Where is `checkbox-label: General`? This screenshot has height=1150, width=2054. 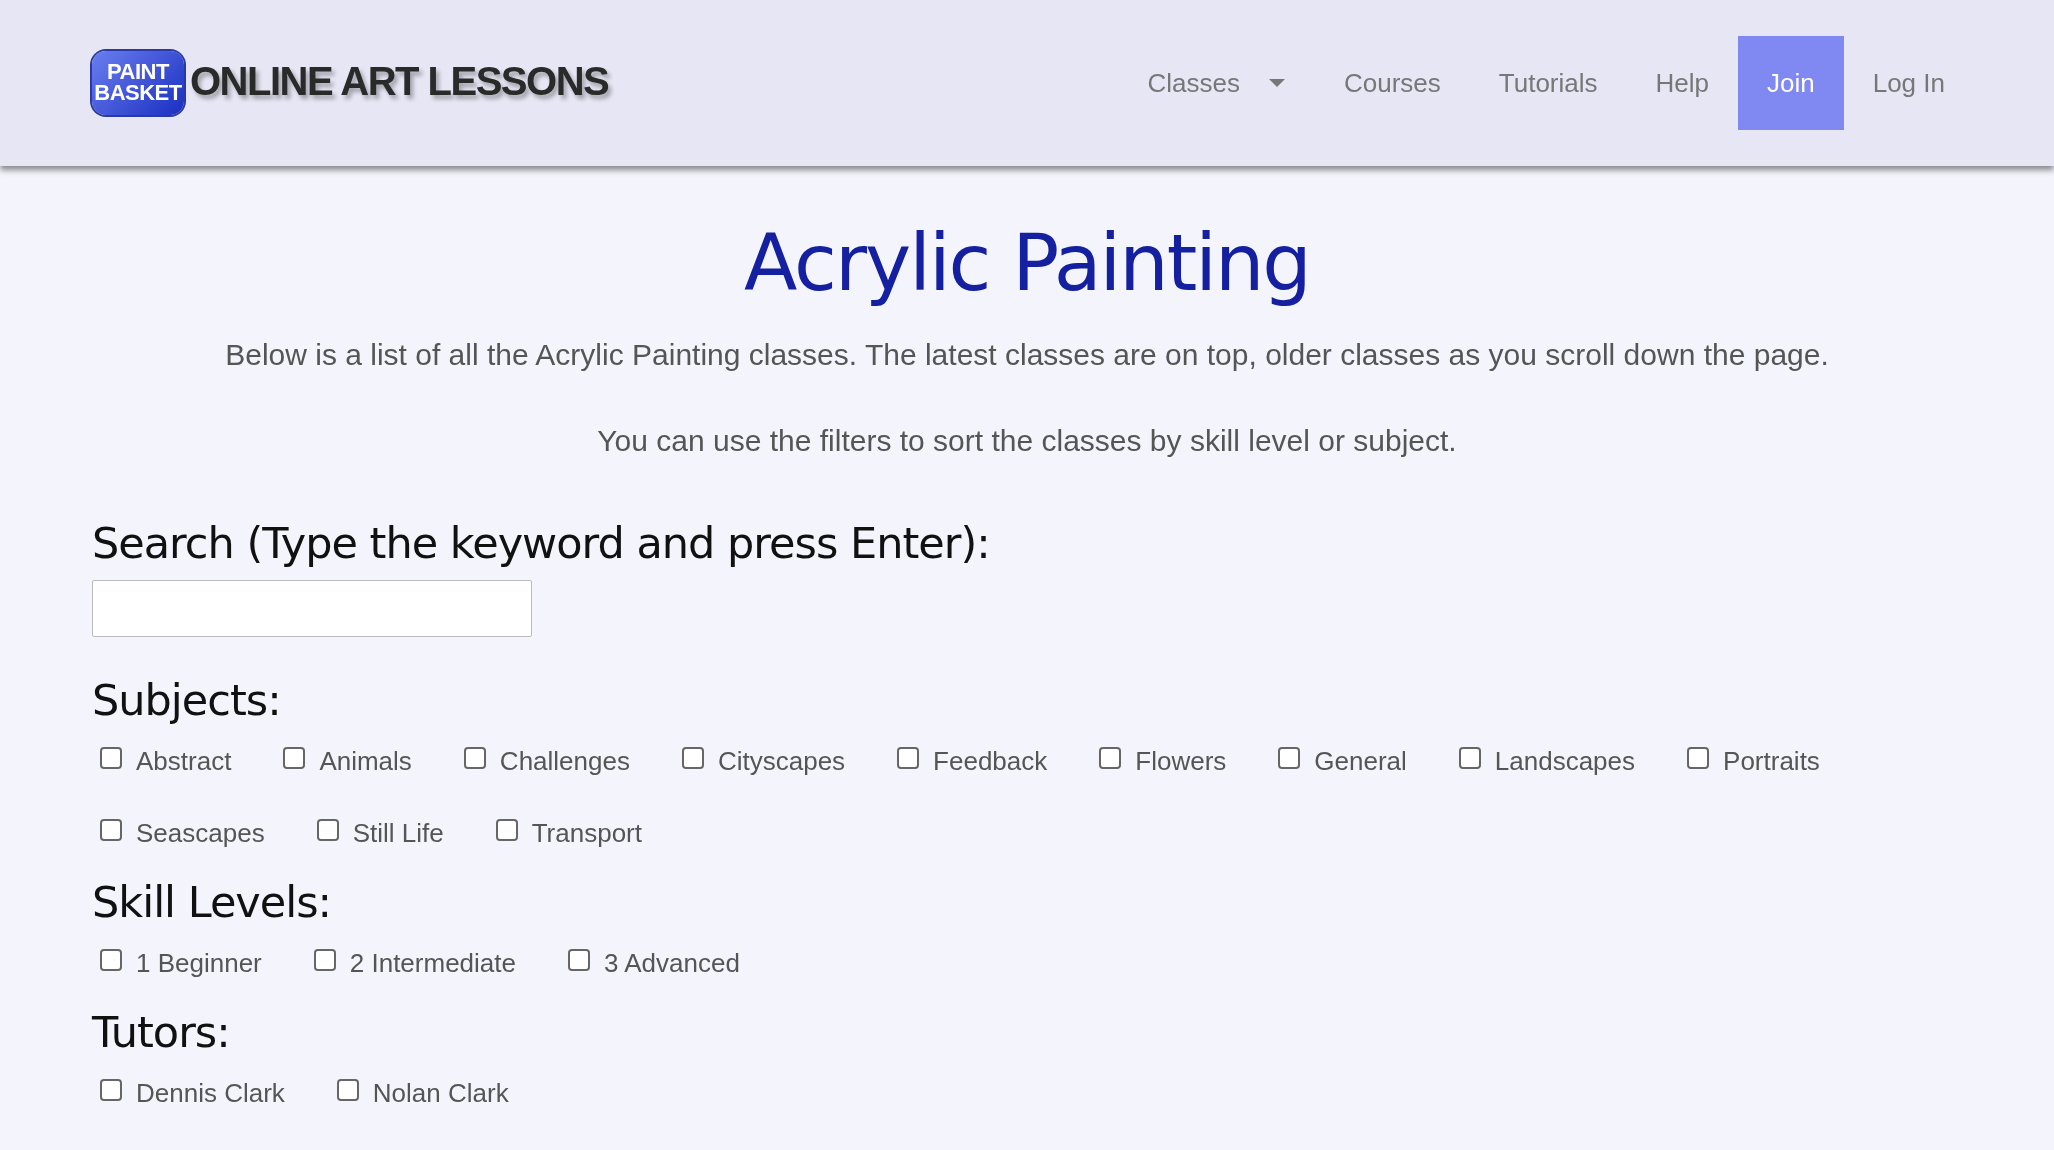
checkbox-label: General is located at coordinates (1360, 761).